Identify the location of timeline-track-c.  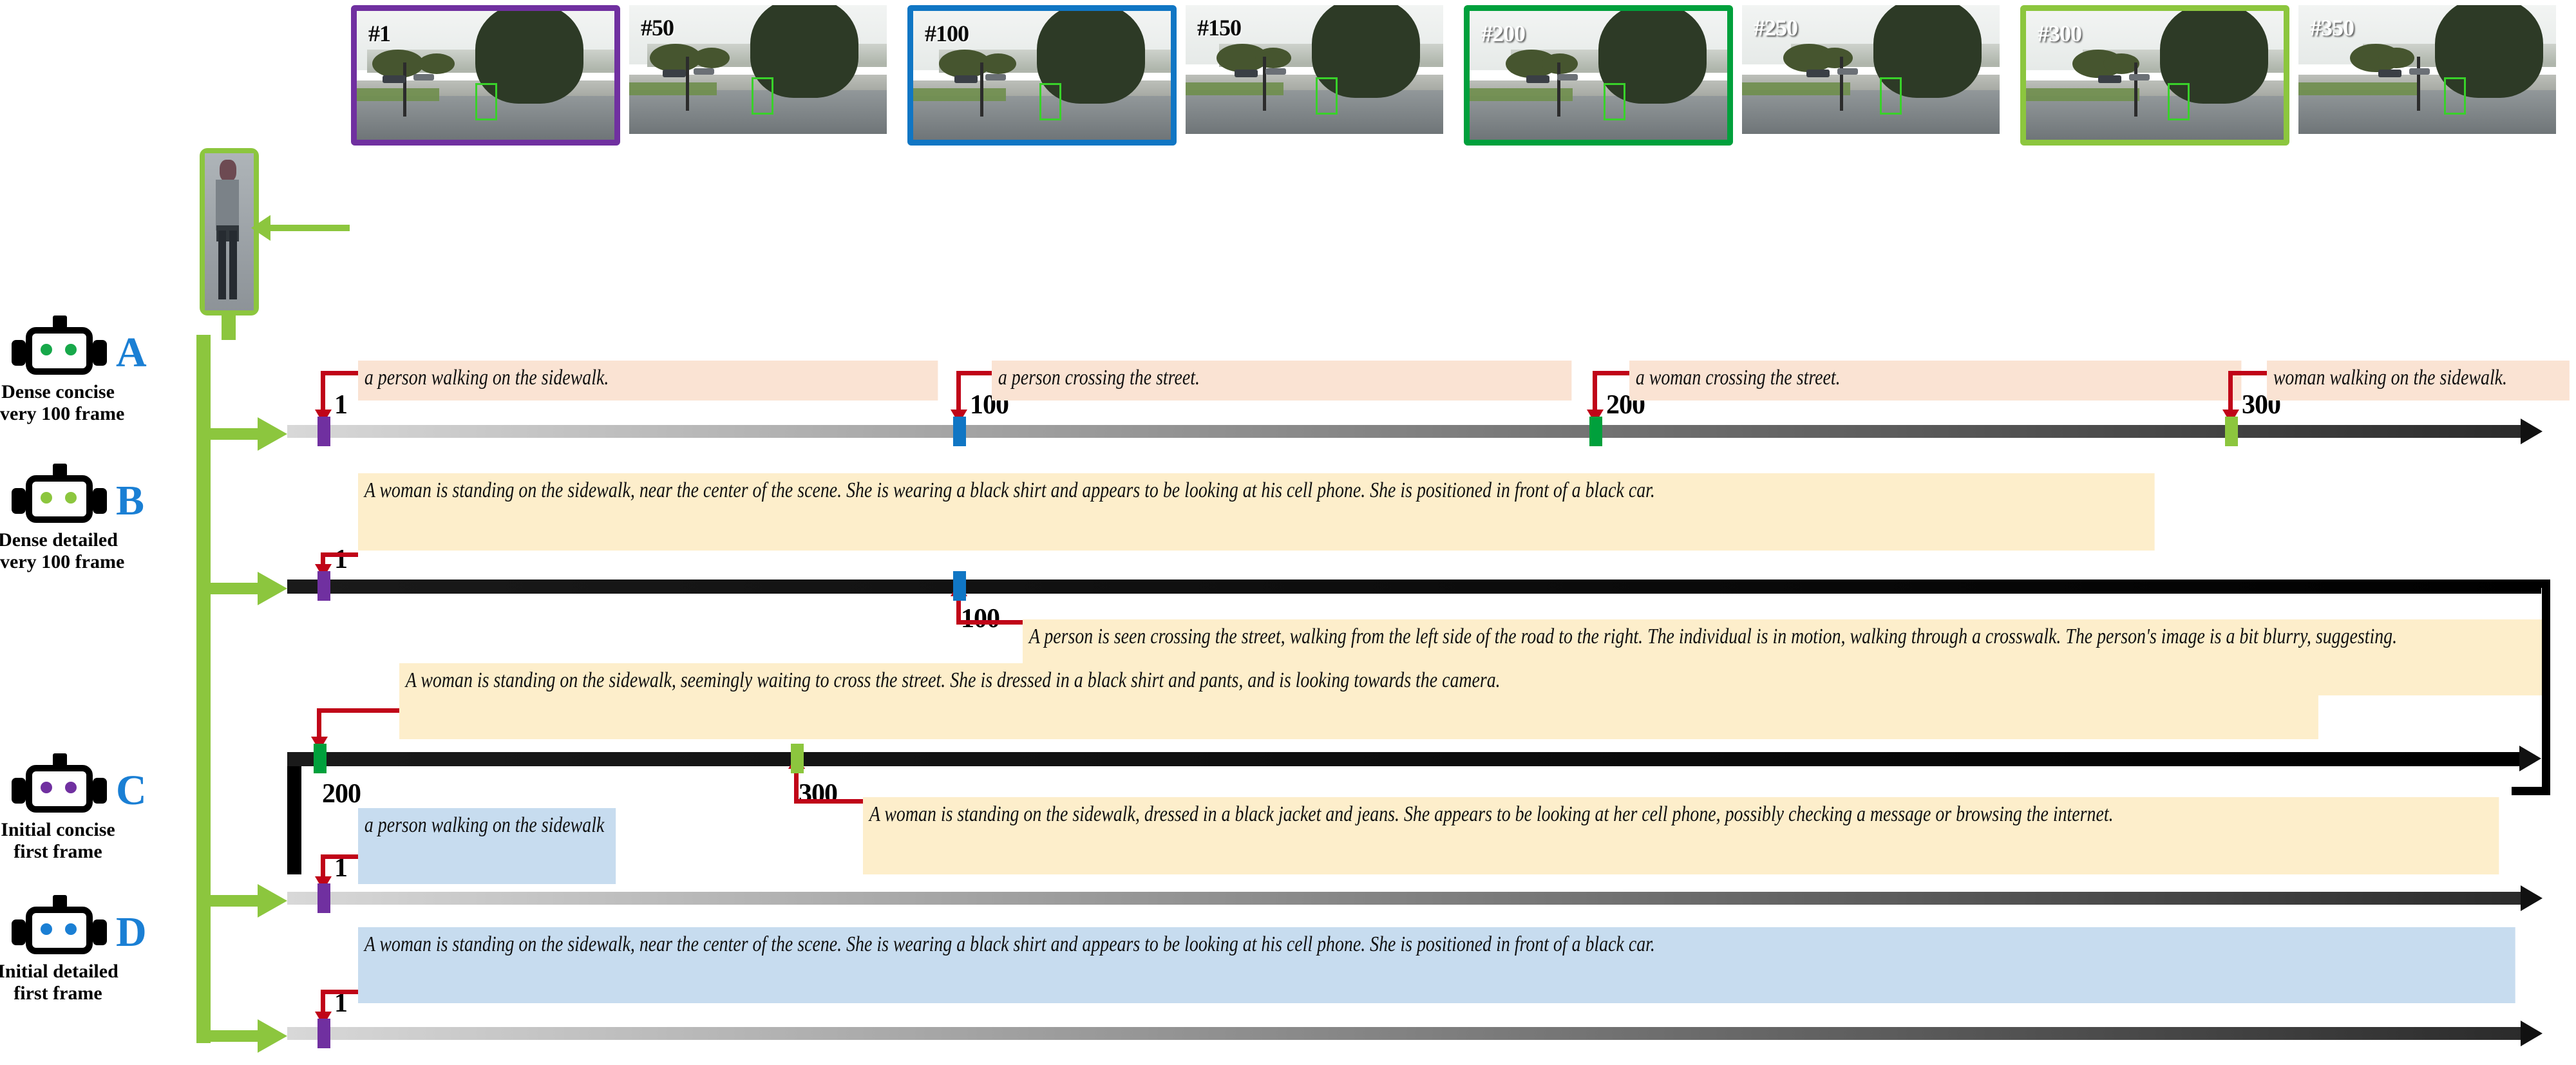
(1405, 898).